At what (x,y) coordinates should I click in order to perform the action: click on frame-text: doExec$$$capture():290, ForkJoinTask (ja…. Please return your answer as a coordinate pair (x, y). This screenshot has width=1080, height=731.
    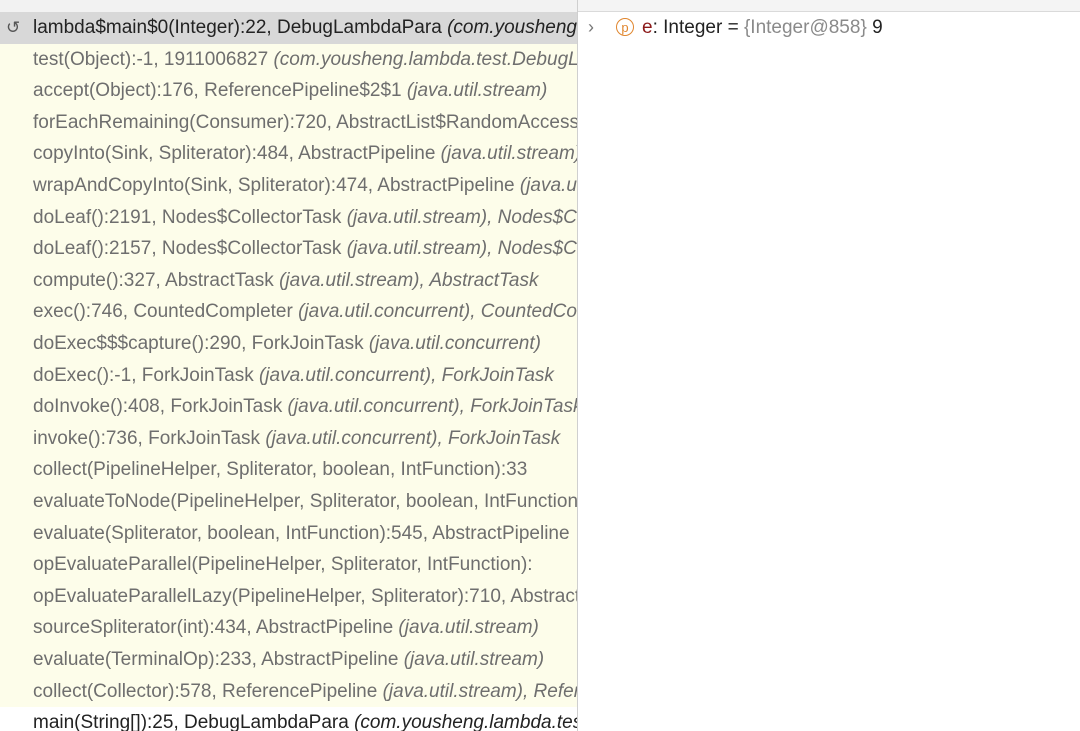
    Looking at the image, I should click on (287, 344).